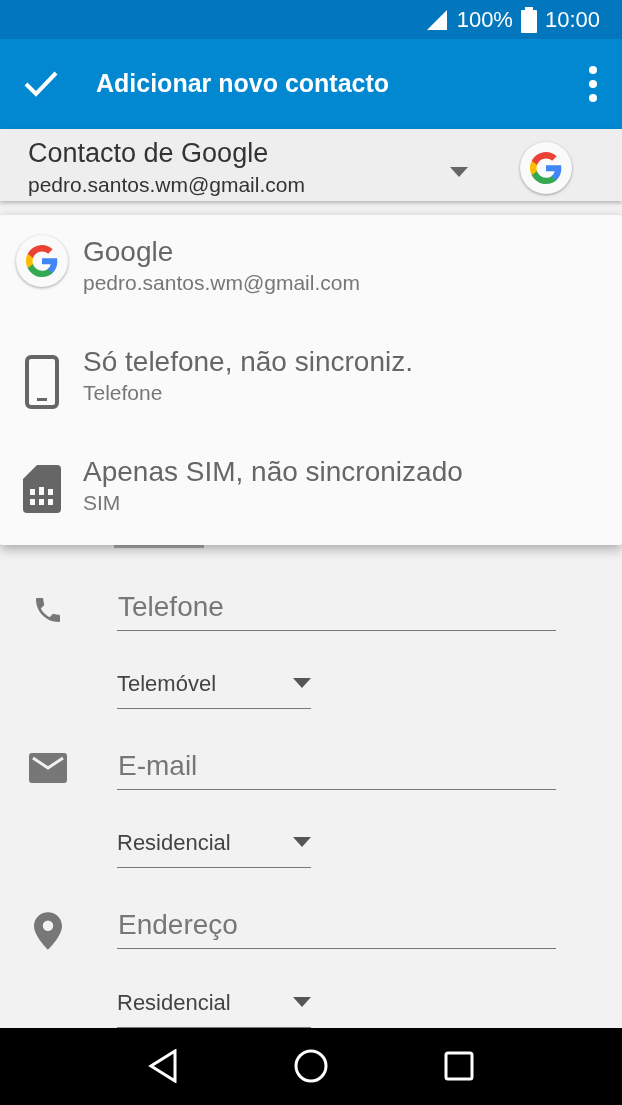 The height and width of the screenshot is (1105, 622). I want to click on more-icon, so click(593, 83).